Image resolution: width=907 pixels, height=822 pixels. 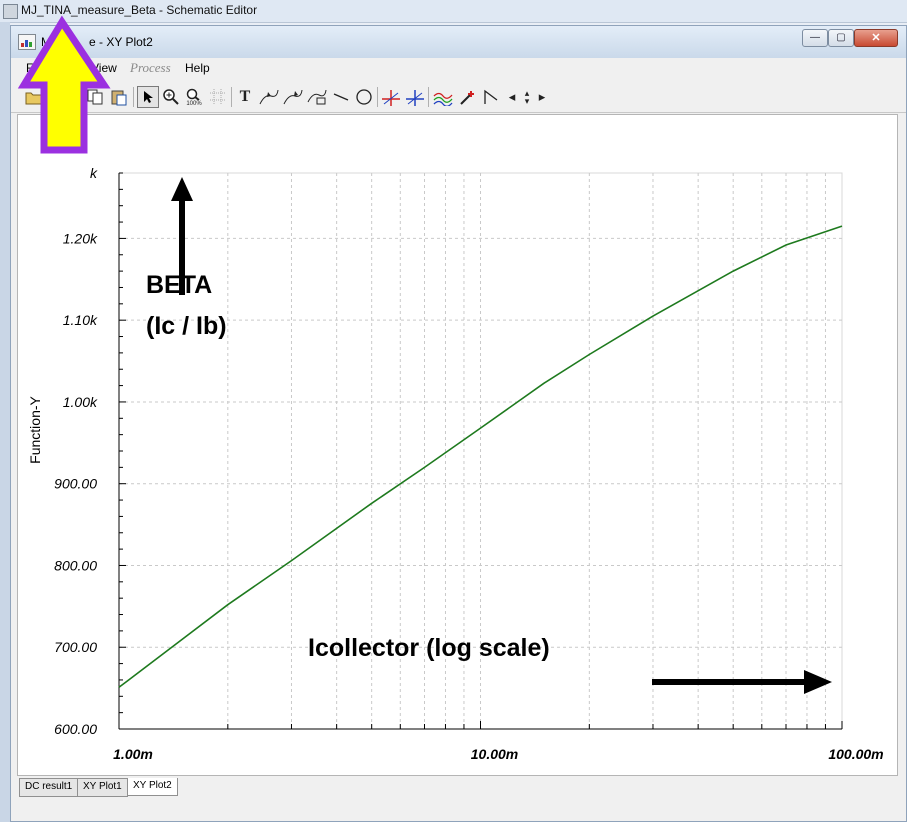 What do you see at coordinates (269, 97) in the screenshot?
I see `curve-marker-icon` at bounding box center [269, 97].